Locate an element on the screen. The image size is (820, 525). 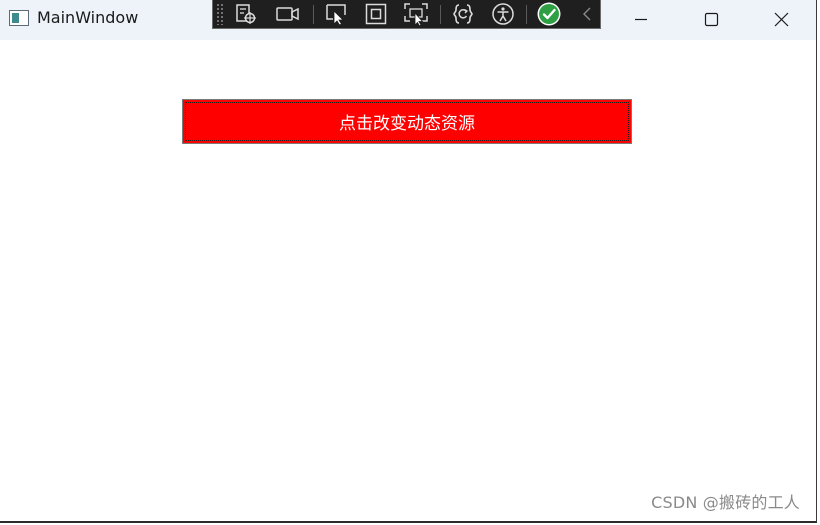
record-icon is located at coordinates (287, 14).